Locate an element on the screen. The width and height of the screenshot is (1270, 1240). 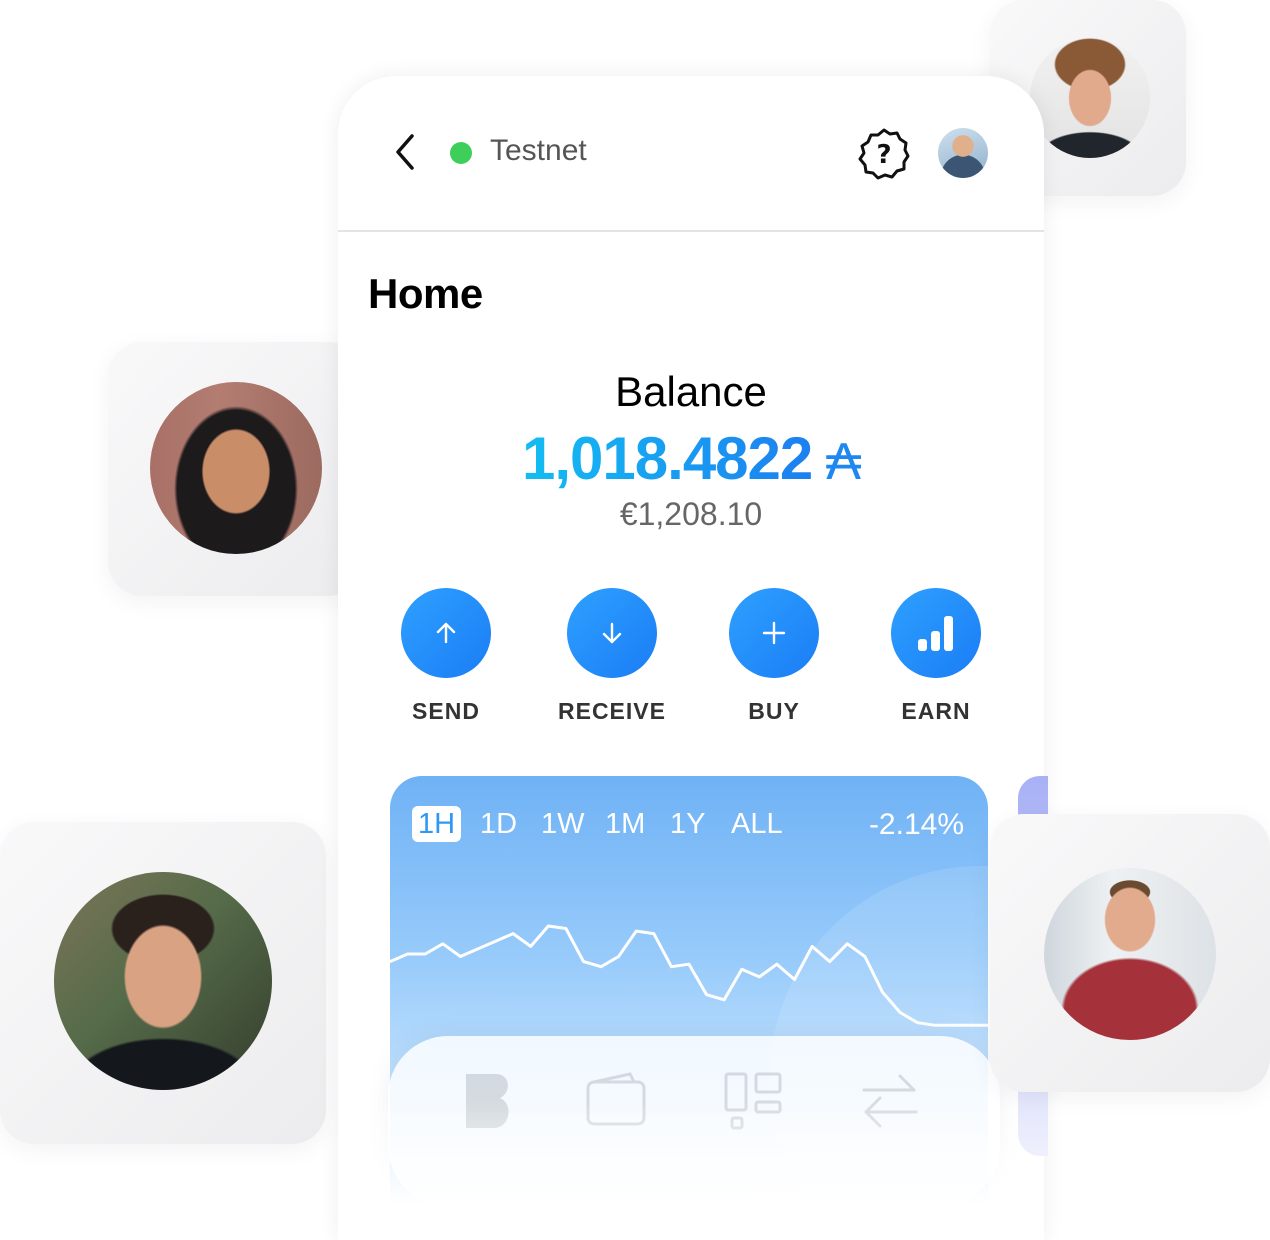
brand-logo-icon is located at coordinates (488, 1101).